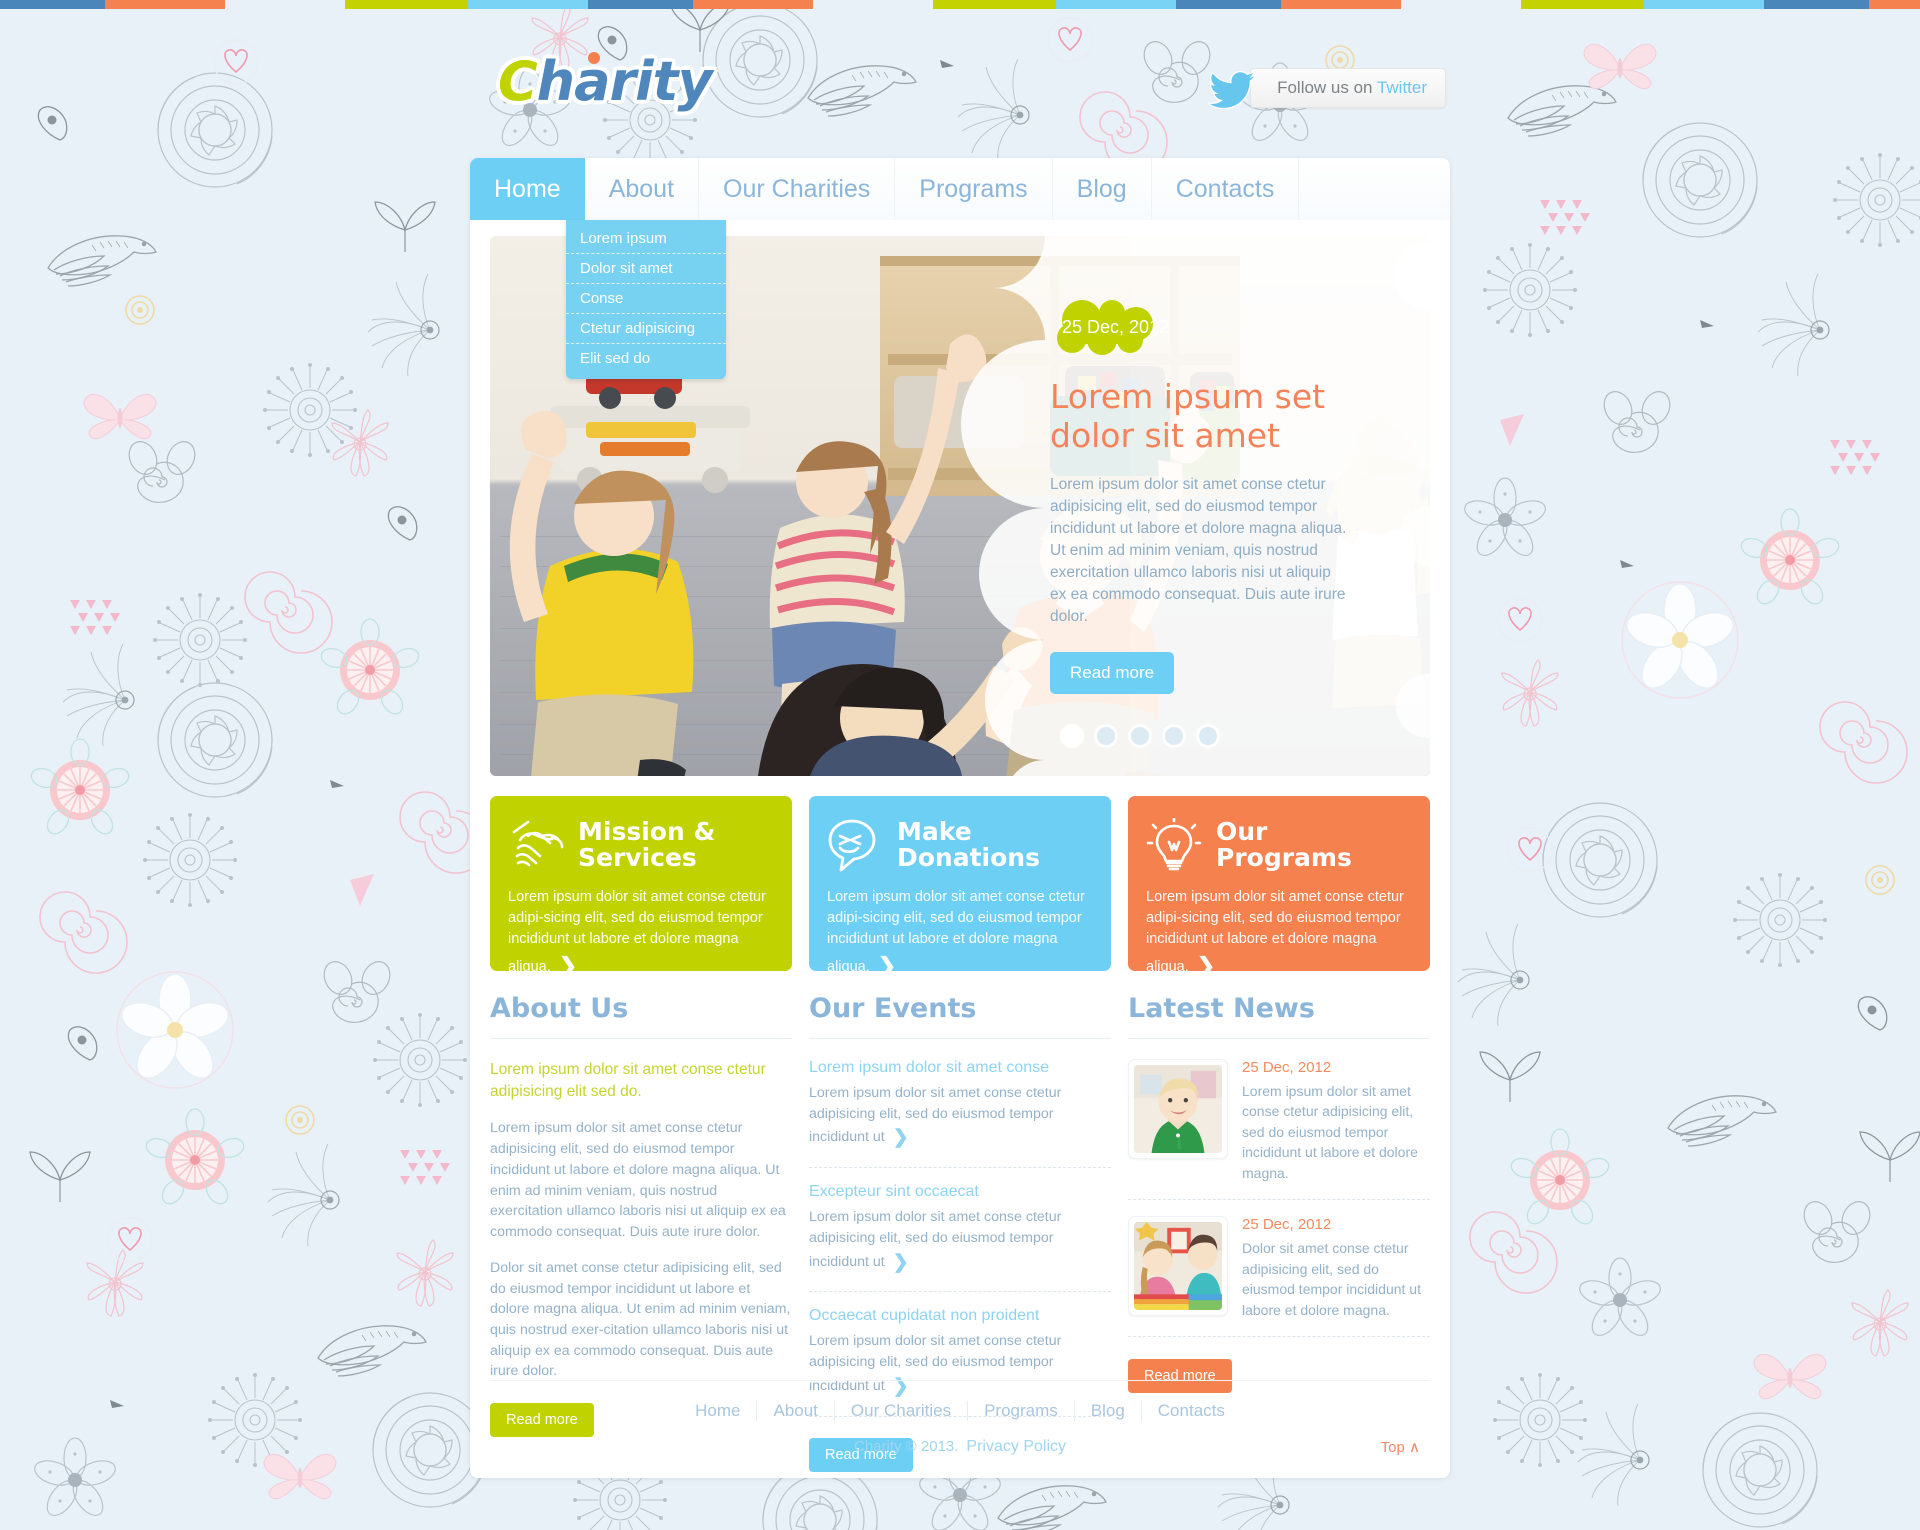  What do you see at coordinates (646, 269) in the screenshot?
I see `dropdown-item-2: Dolor sit amet` at bounding box center [646, 269].